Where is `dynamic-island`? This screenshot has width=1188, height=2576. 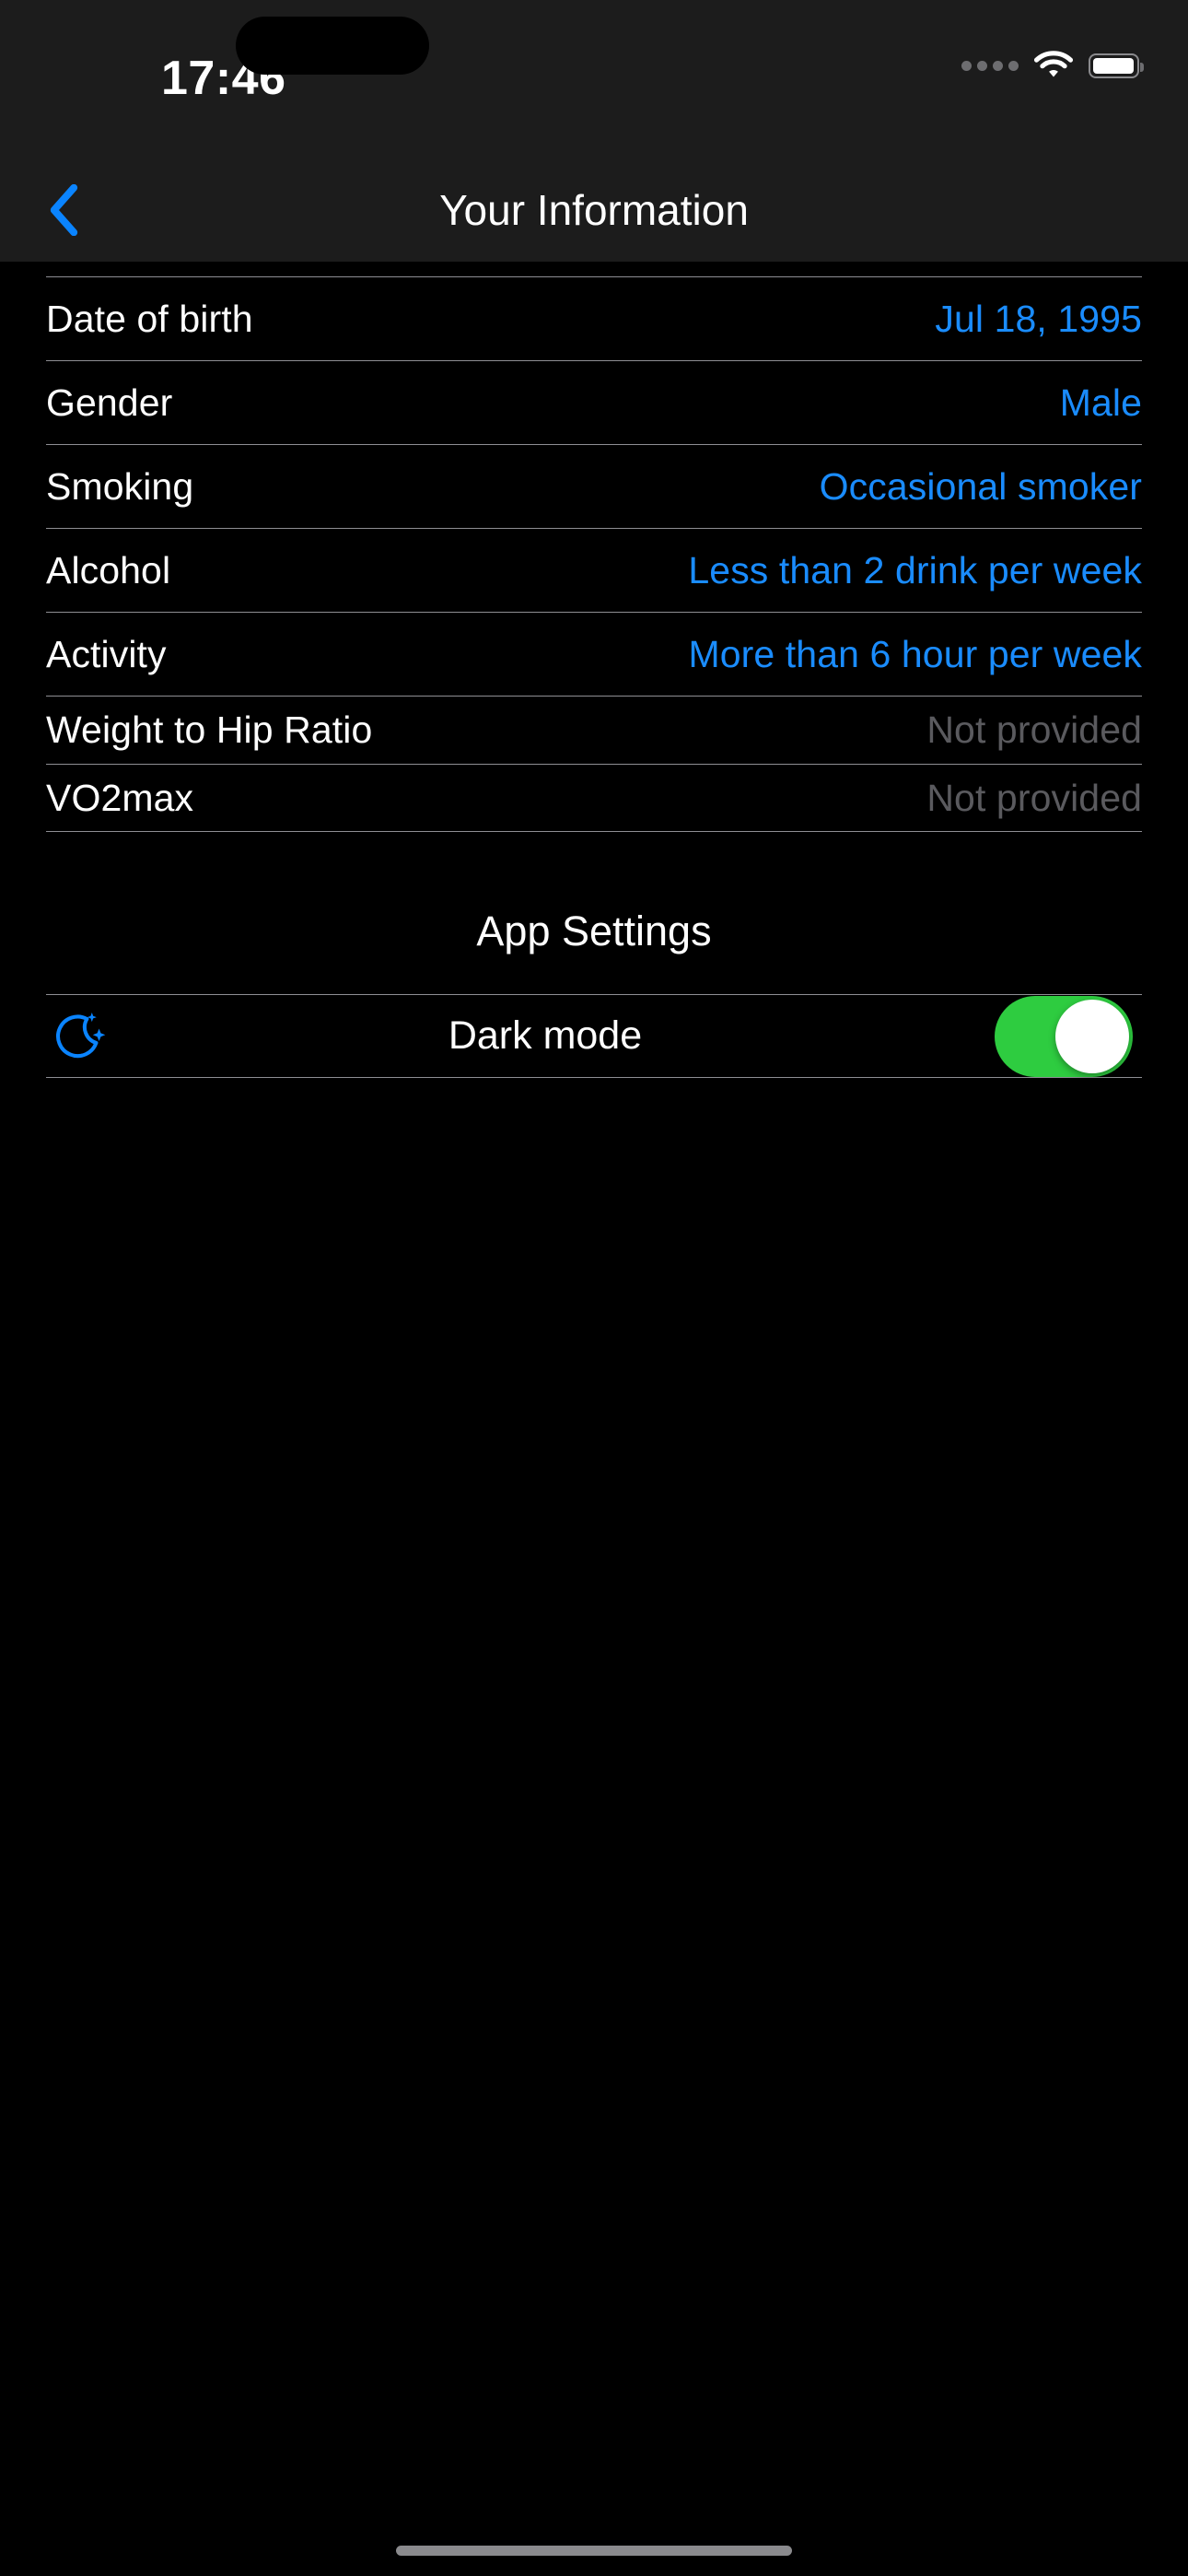 dynamic-island is located at coordinates (332, 46).